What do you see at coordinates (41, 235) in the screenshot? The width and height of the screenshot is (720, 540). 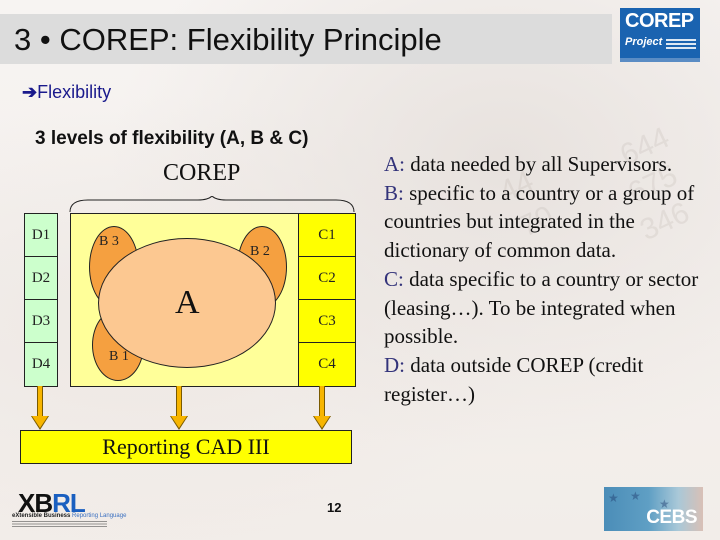 I see `d-cell: D1` at bounding box center [41, 235].